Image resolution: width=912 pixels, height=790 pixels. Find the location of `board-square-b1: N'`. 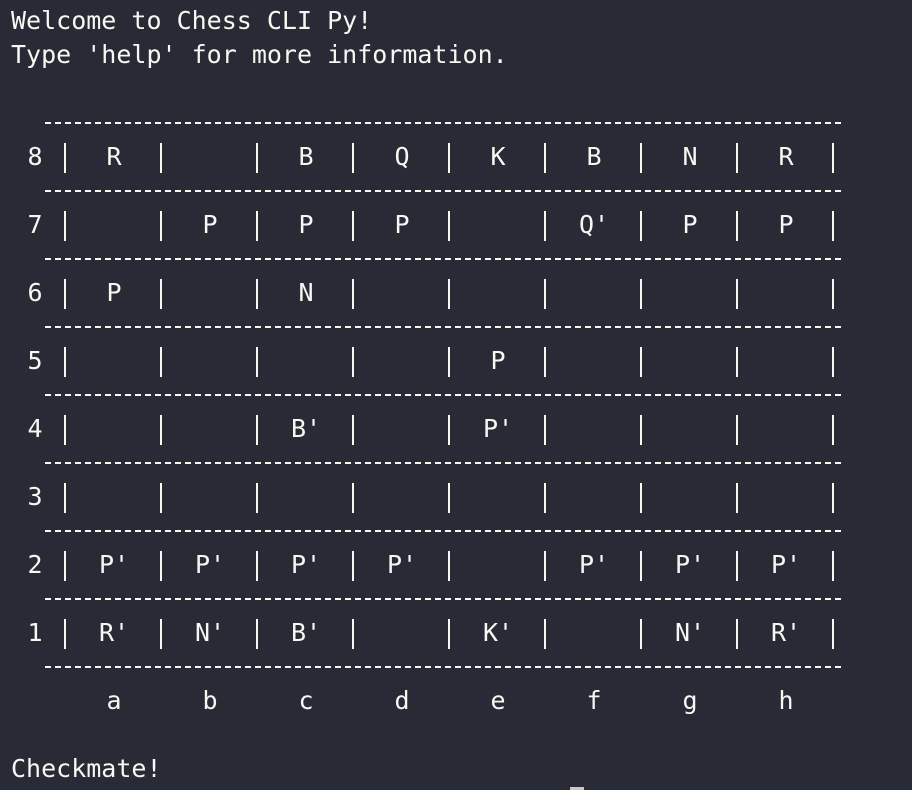

board-square-b1: N' is located at coordinates (210, 632).